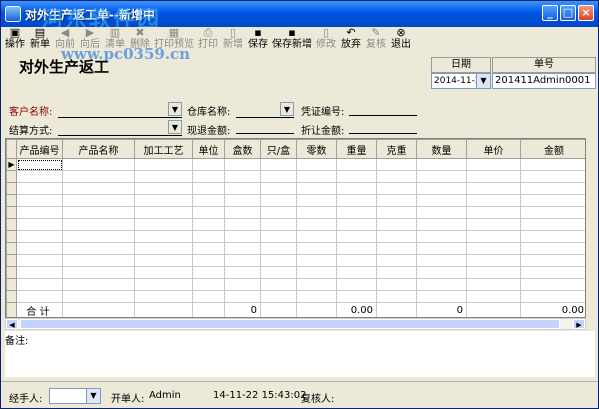 This screenshot has width=599, height=409. I want to click on close-button: ×, so click(586, 13).